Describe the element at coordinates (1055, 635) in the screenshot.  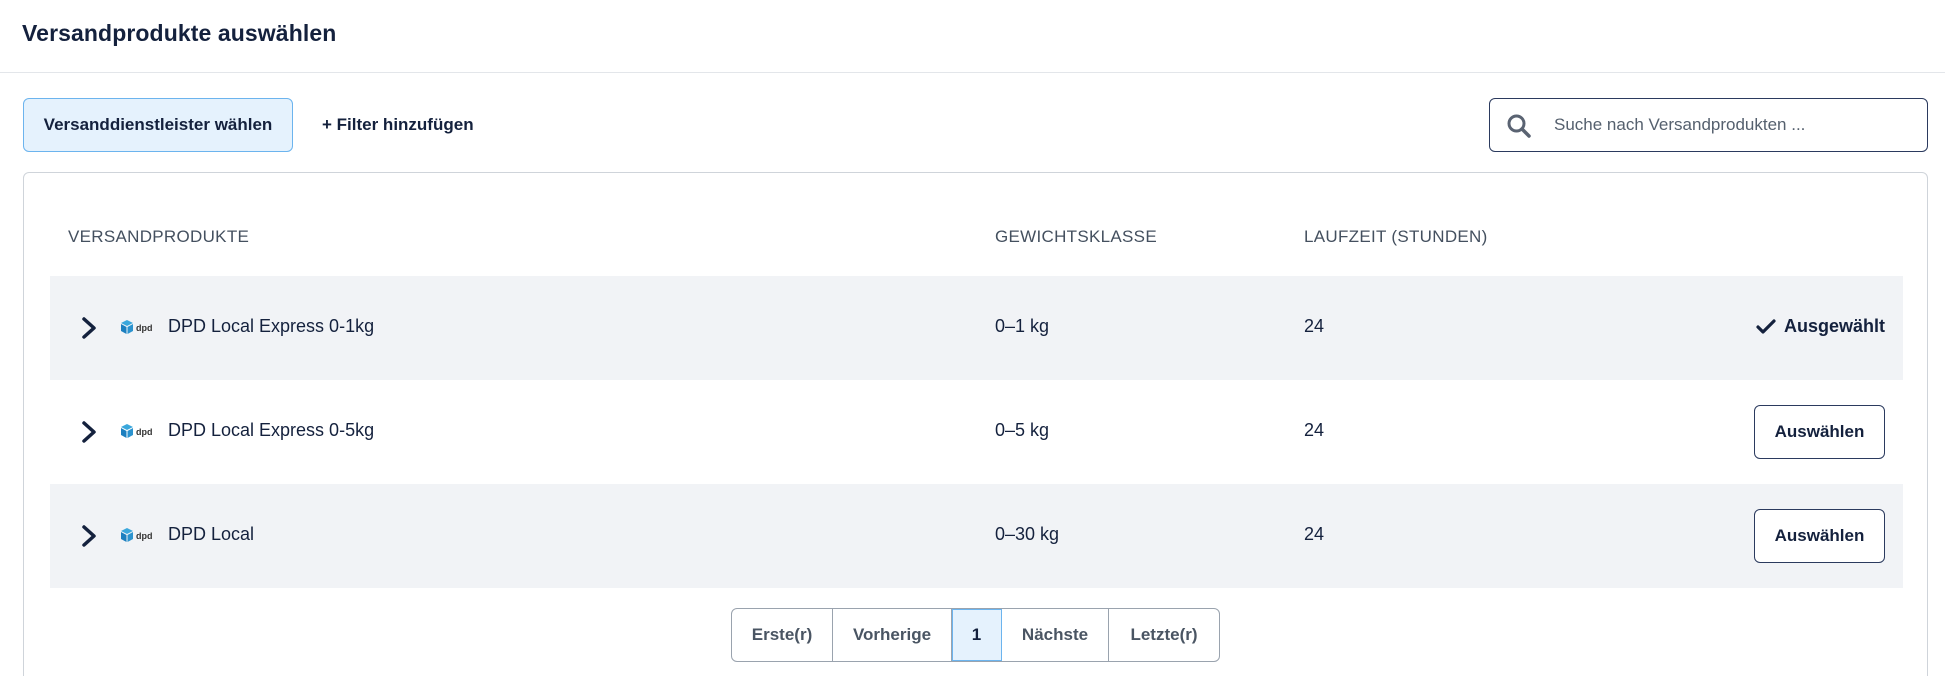
I see `page-next-button: Nächste` at that location.